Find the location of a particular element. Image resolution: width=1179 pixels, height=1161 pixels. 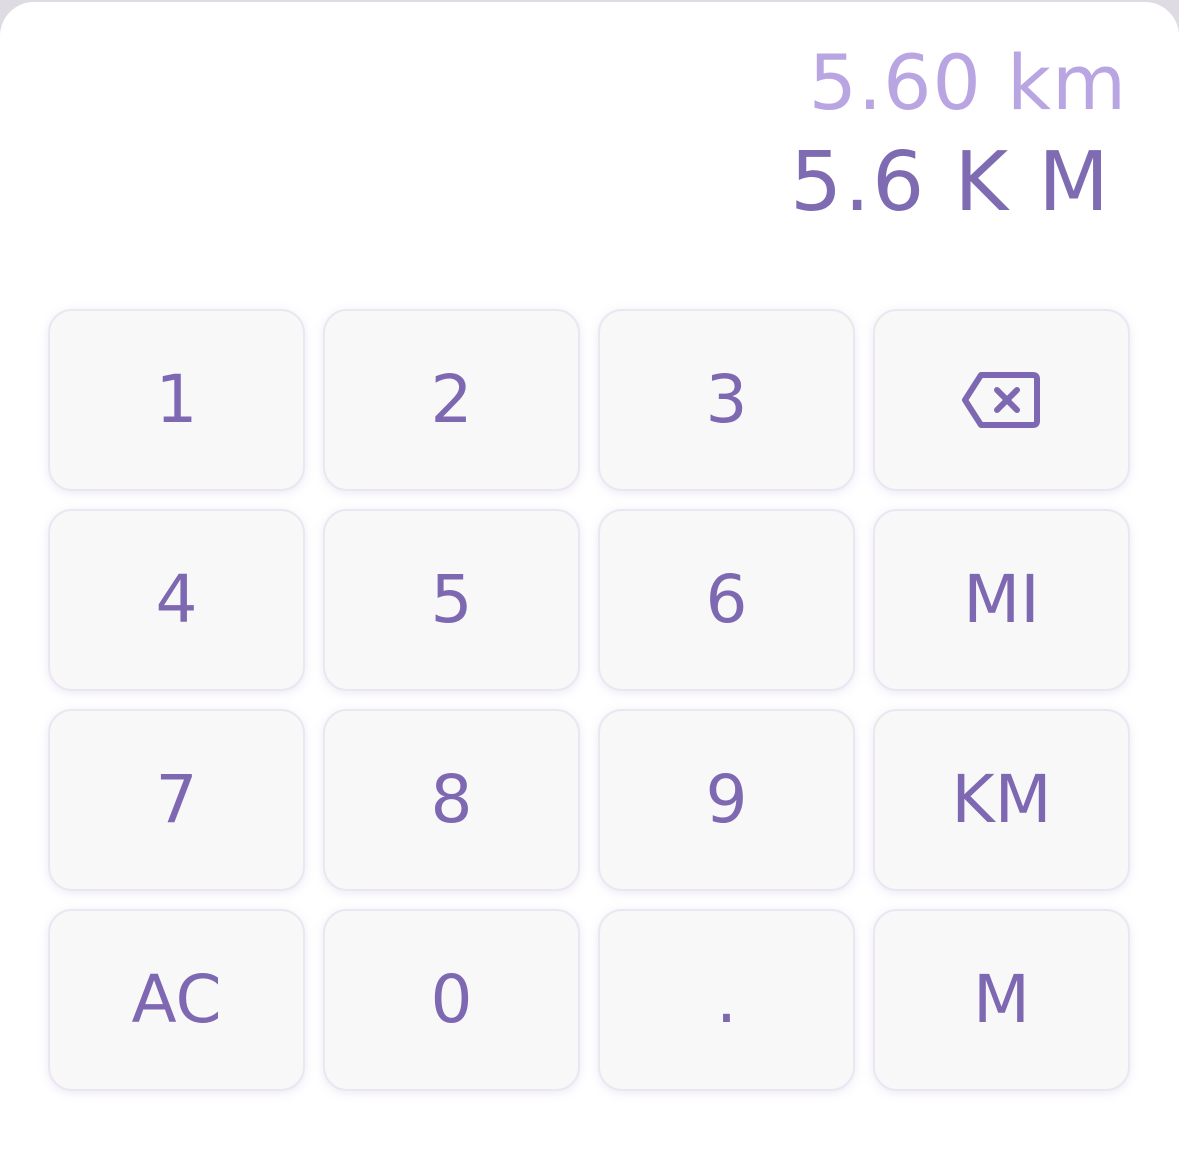

key-4-label: 4 is located at coordinates (176, 599).